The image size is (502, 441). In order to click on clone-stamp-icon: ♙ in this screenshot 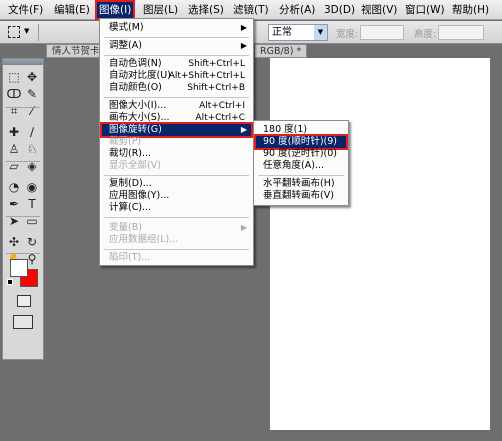, I will do `click(14, 149)`.